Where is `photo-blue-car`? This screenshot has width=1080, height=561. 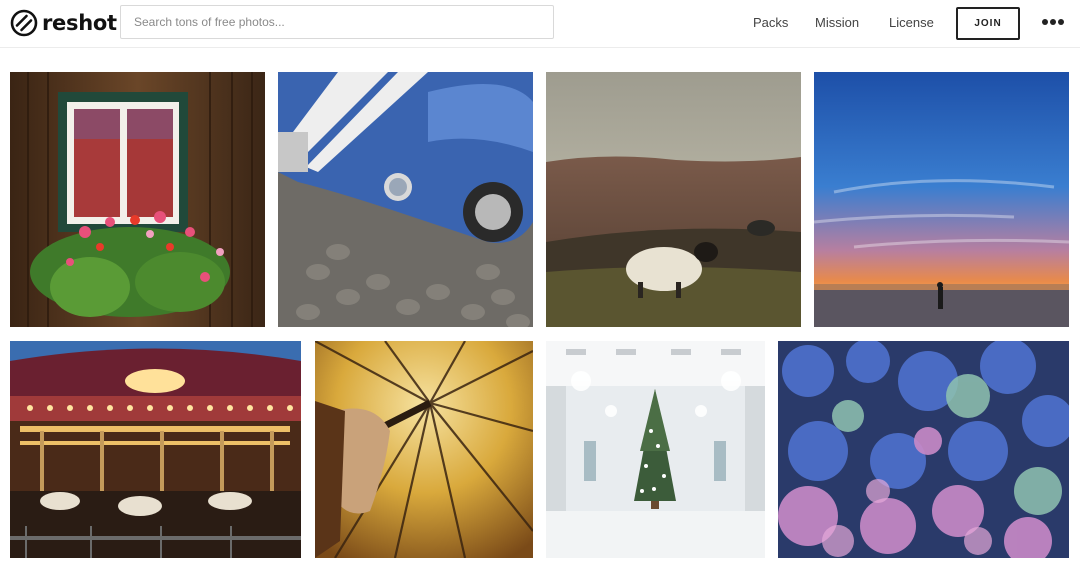 photo-blue-car is located at coordinates (405, 199).